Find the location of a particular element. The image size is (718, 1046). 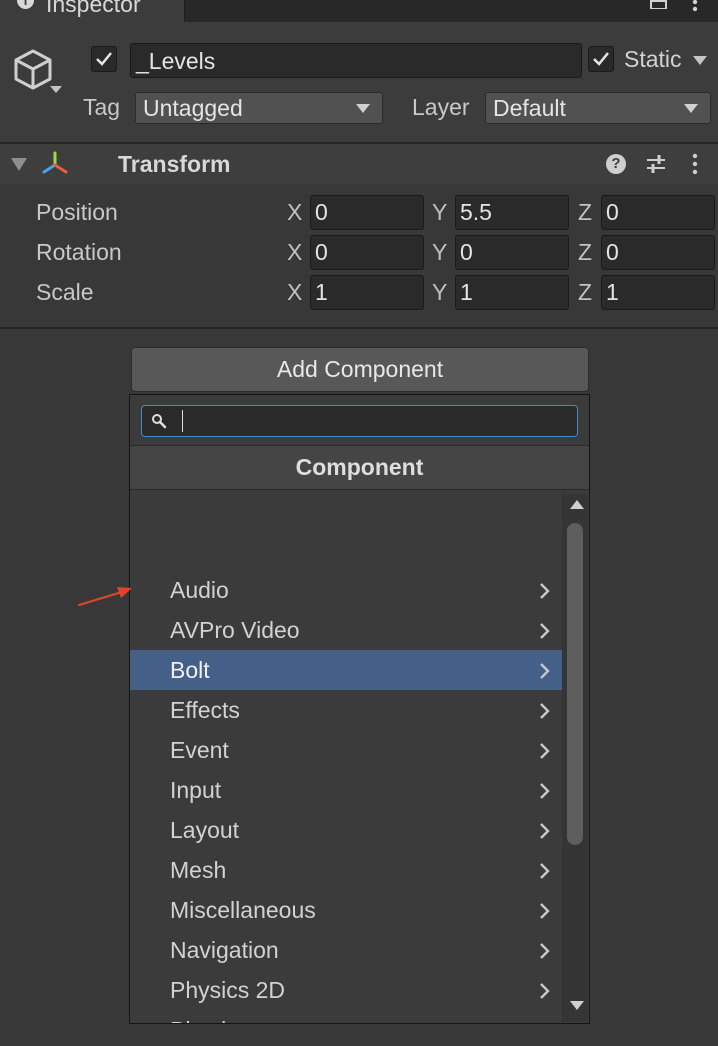

position-x-value: 0 is located at coordinates (321, 212).